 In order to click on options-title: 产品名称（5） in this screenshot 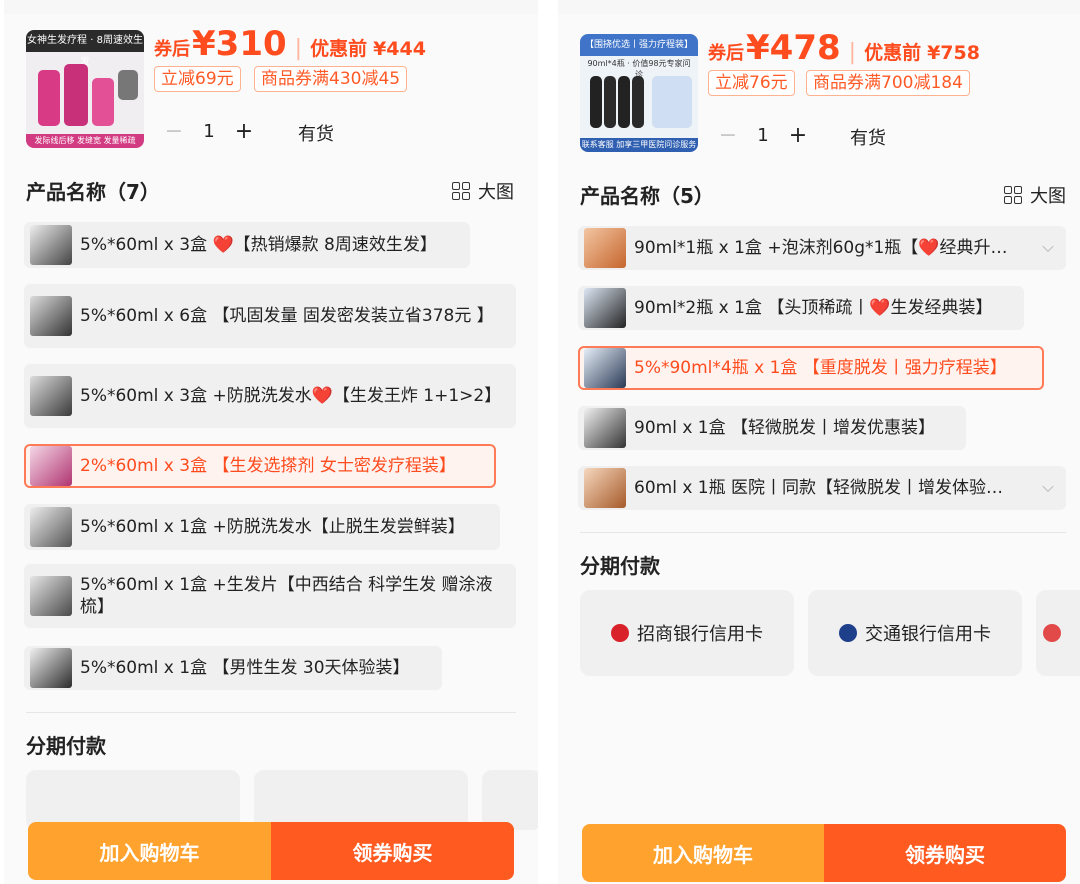, I will do `click(647, 196)`.